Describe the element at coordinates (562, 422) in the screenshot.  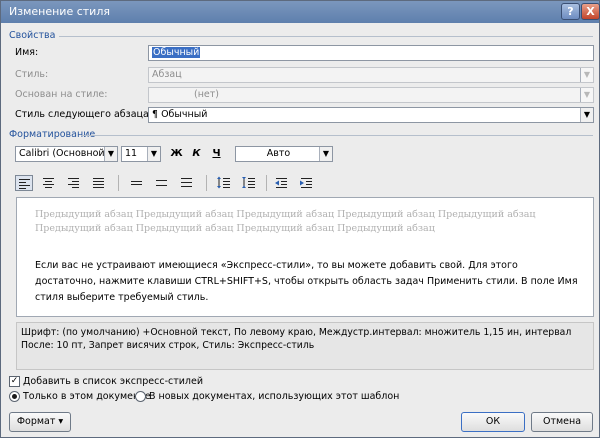
I see `cancel-button: Отмена` at that location.